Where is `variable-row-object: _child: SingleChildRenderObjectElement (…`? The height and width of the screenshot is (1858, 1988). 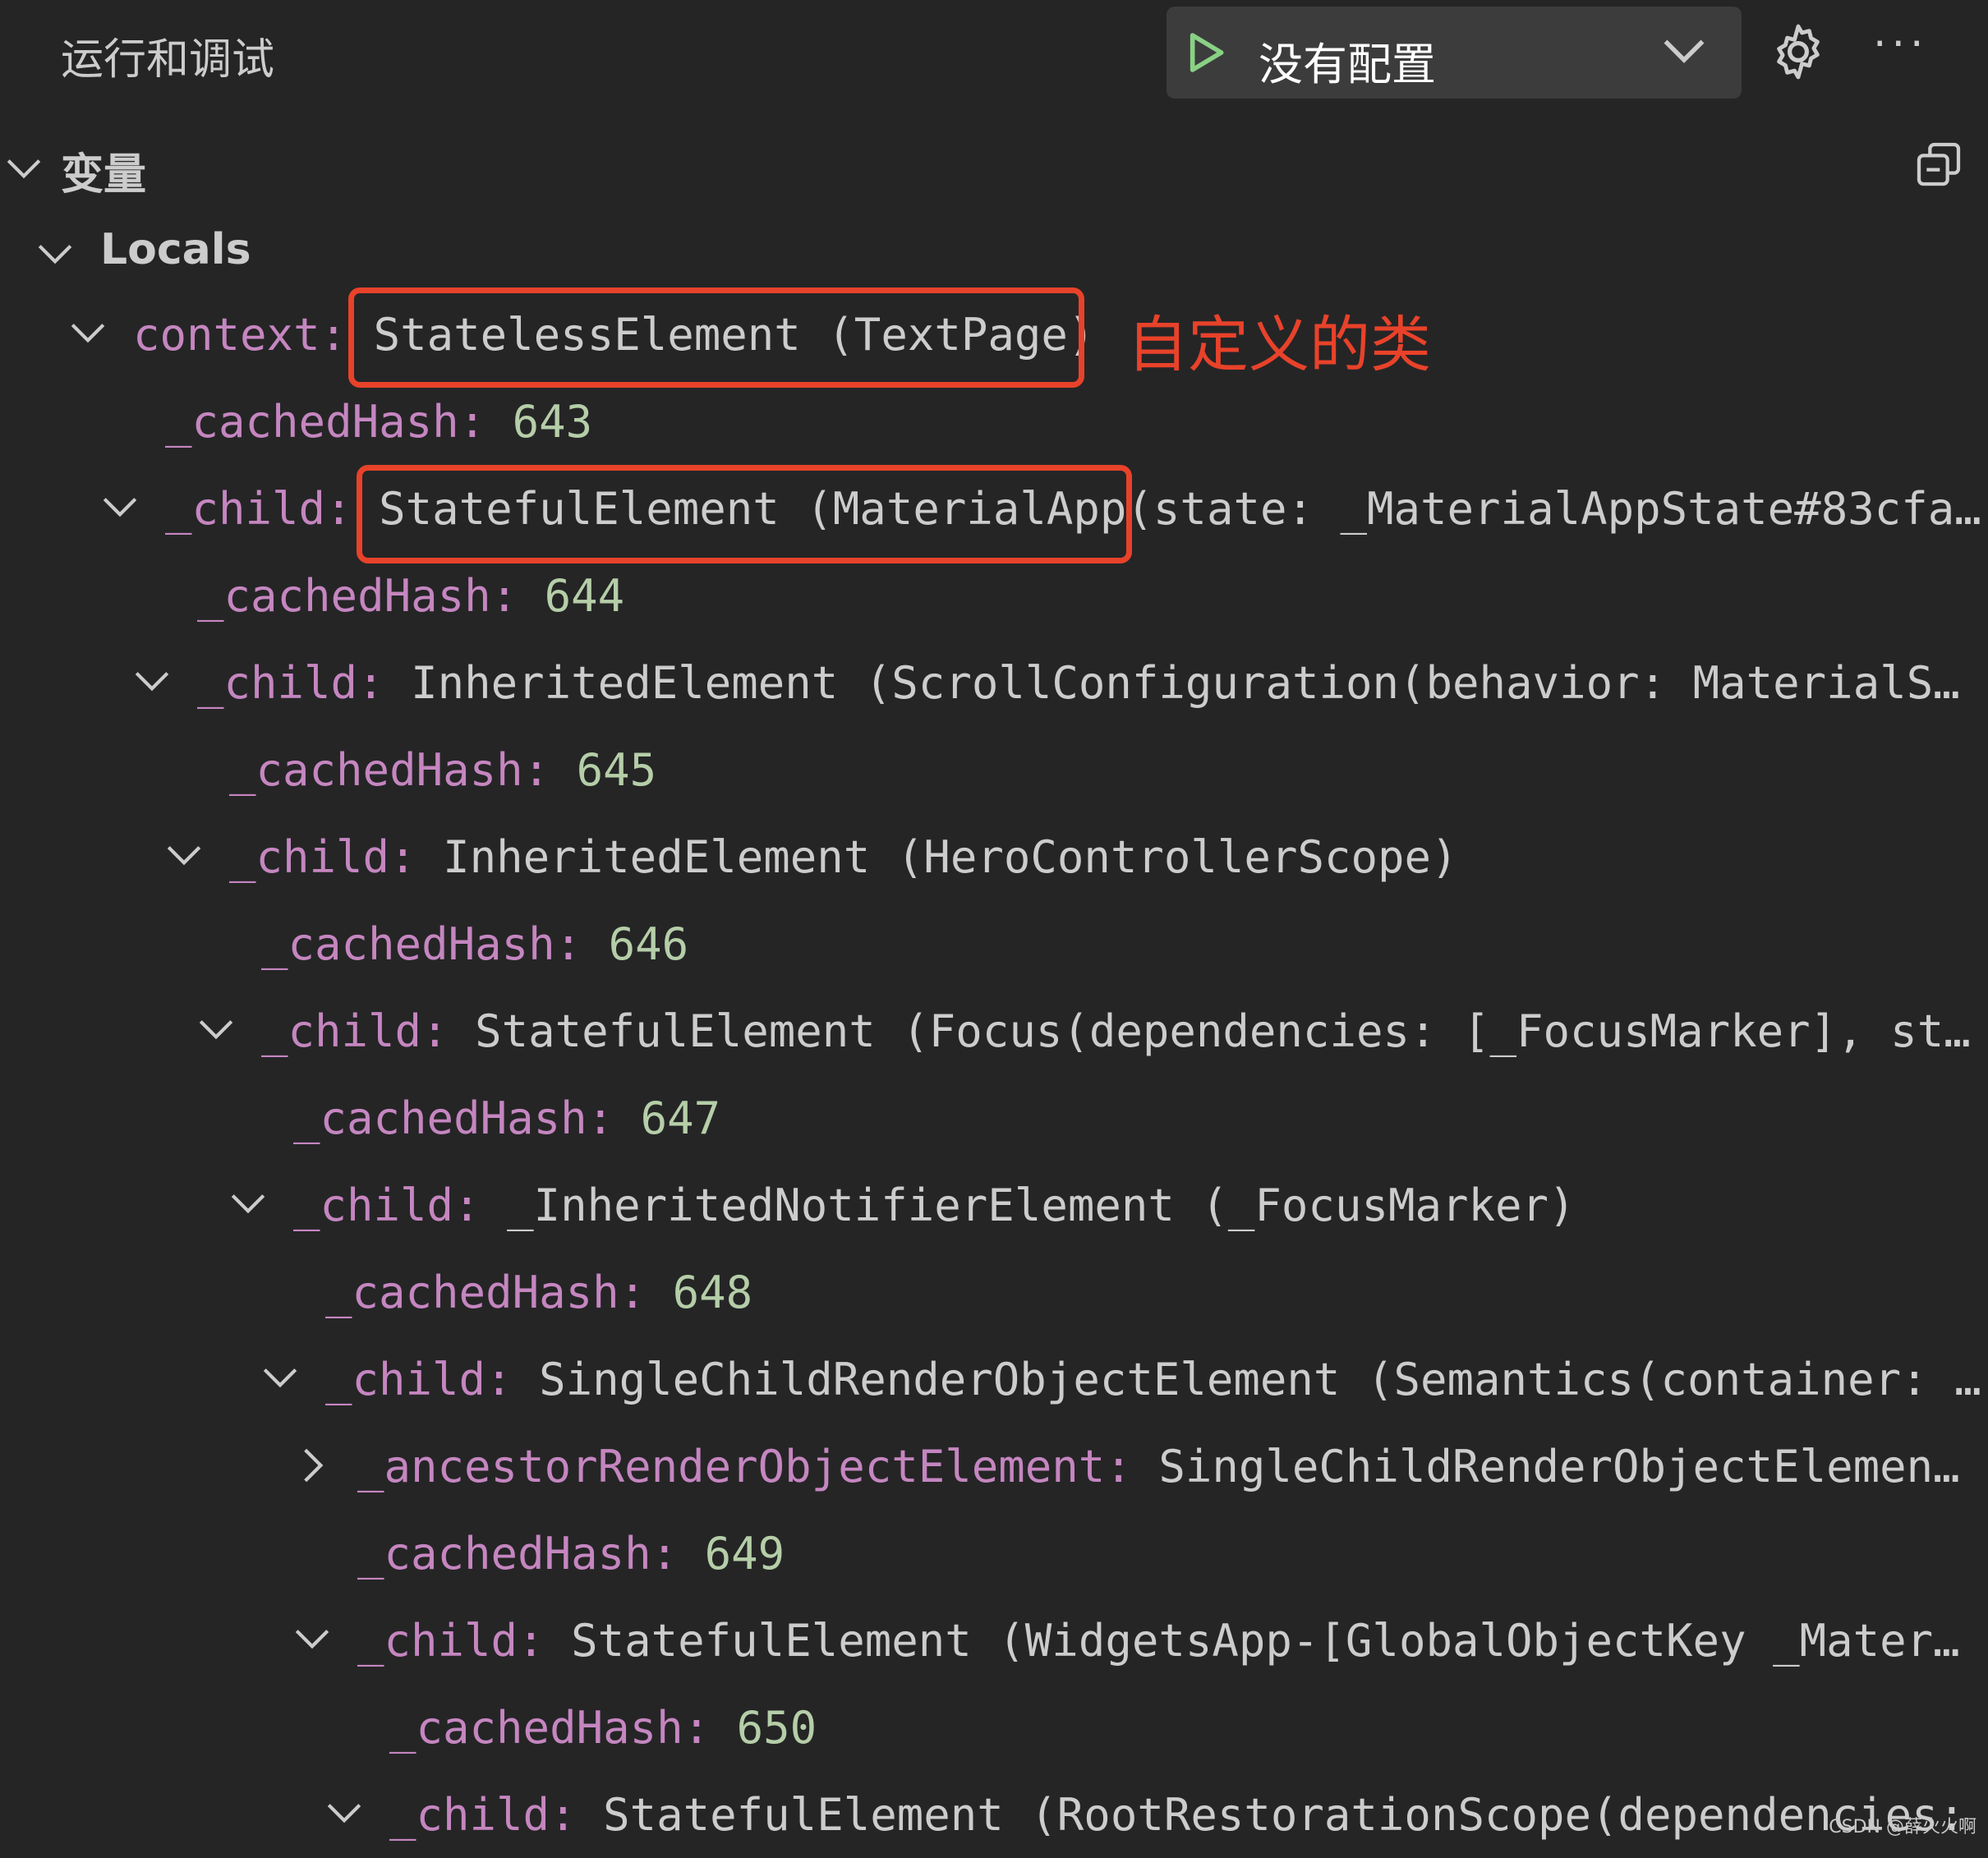 variable-row-object: _child: SingleChildRenderObjectElement (… is located at coordinates (994, 1380).